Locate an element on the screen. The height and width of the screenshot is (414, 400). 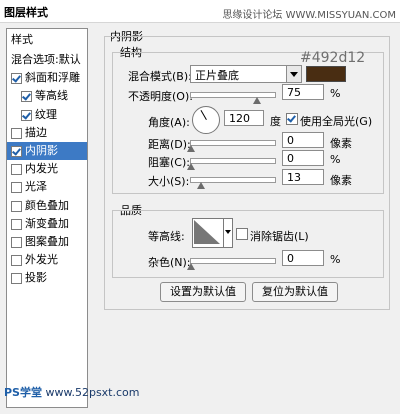
distance-input: 0 is located at coordinates (303, 140).